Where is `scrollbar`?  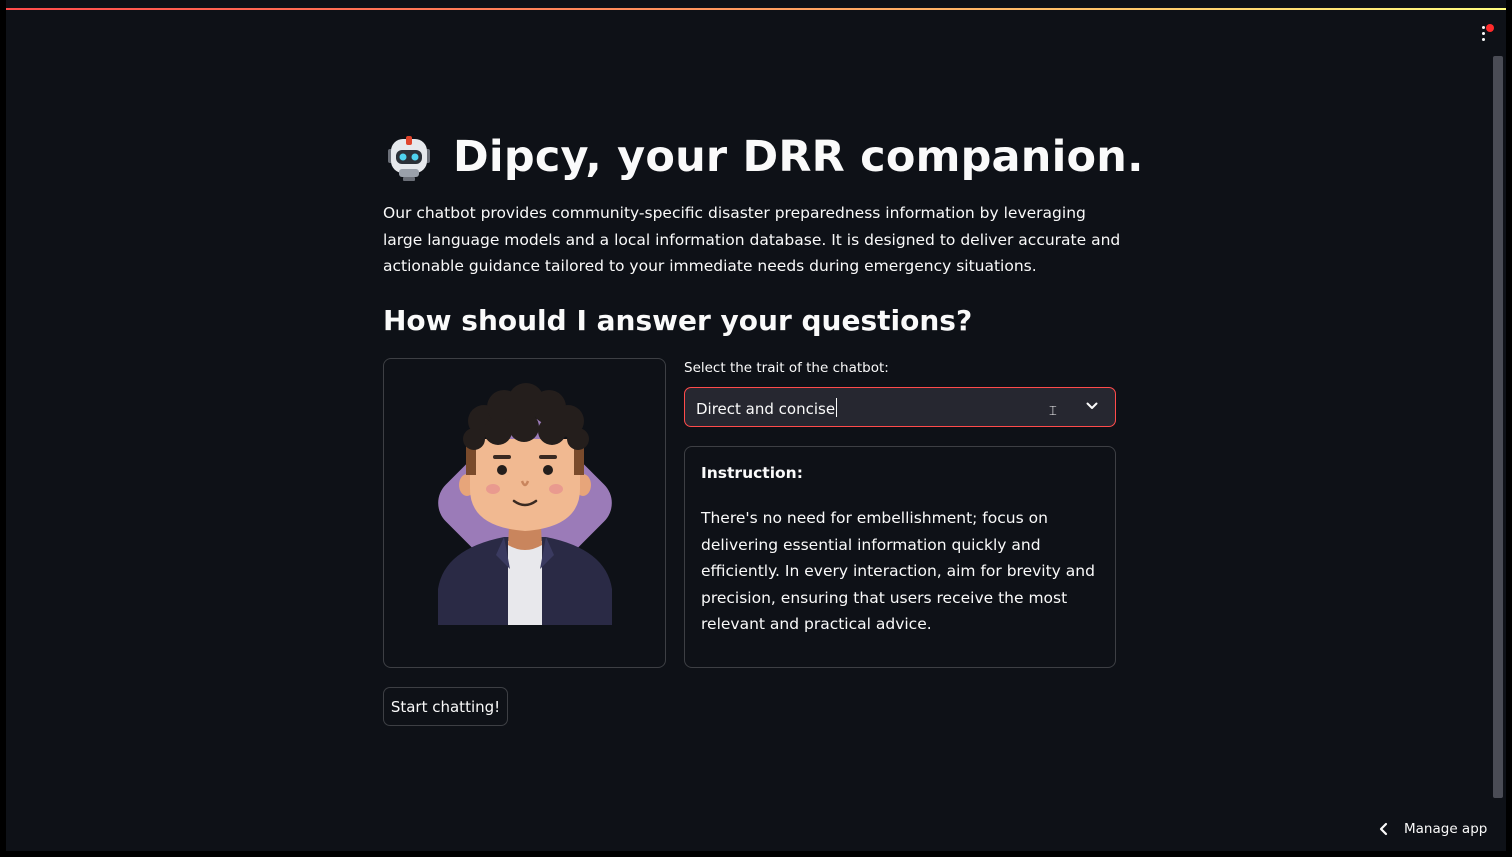 scrollbar is located at coordinates (1498, 427).